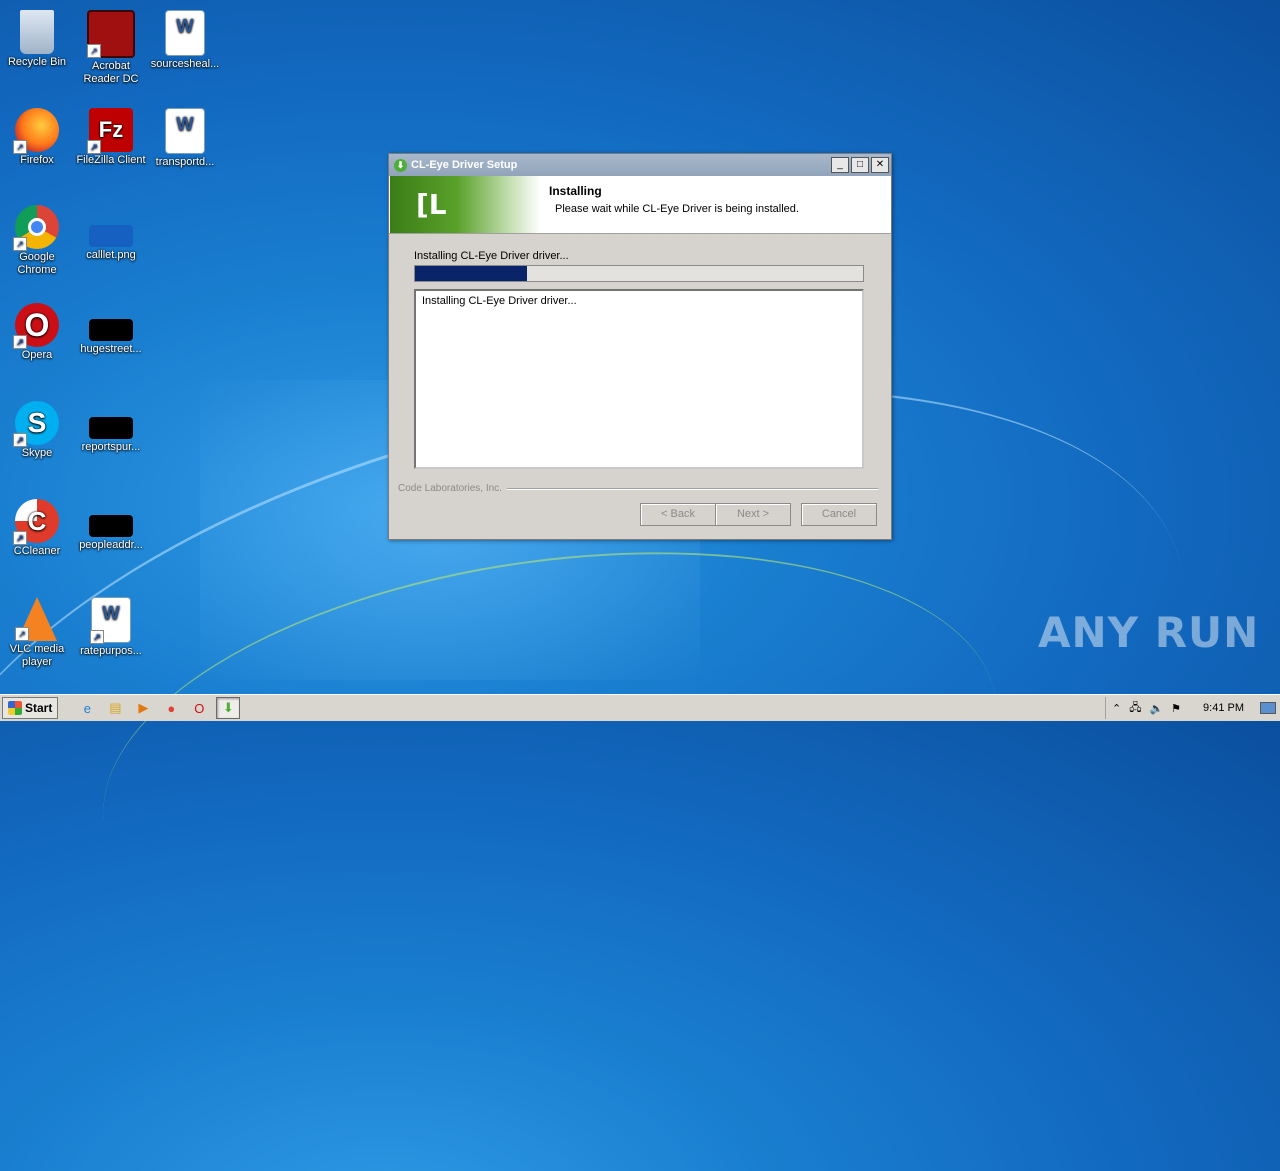 This screenshot has height=1171, width=1280. Describe the element at coordinates (110, 620) in the screenshot. I see `word-document-icon: W ↗` at that location.